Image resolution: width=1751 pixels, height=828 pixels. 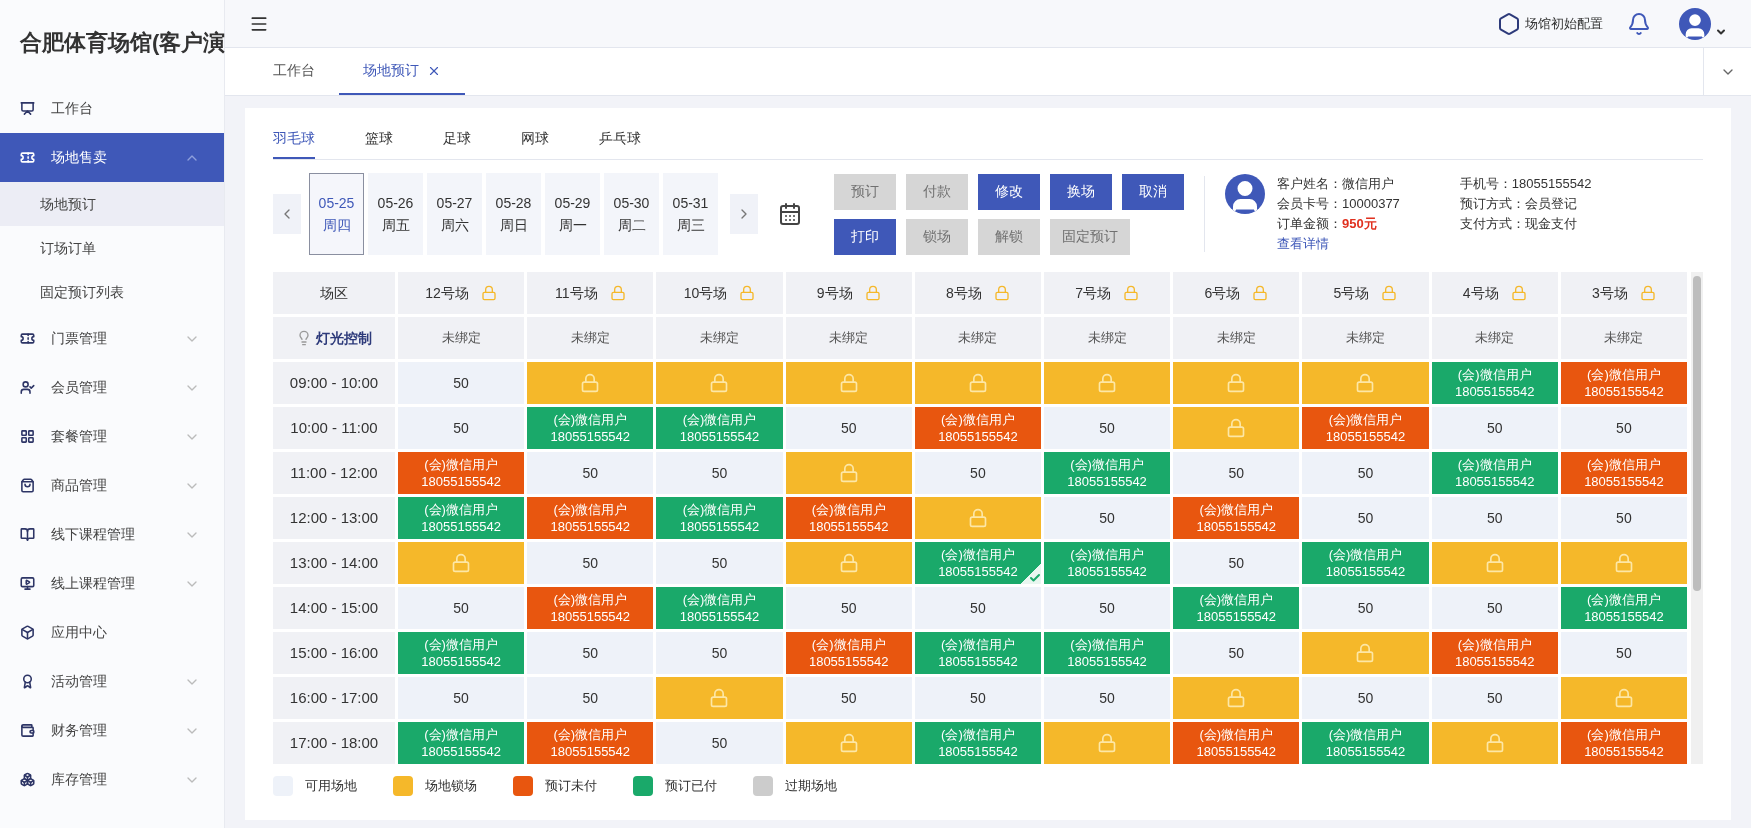 I want to click on sidebar-item: 活动管理, so click(x=112, y=681).